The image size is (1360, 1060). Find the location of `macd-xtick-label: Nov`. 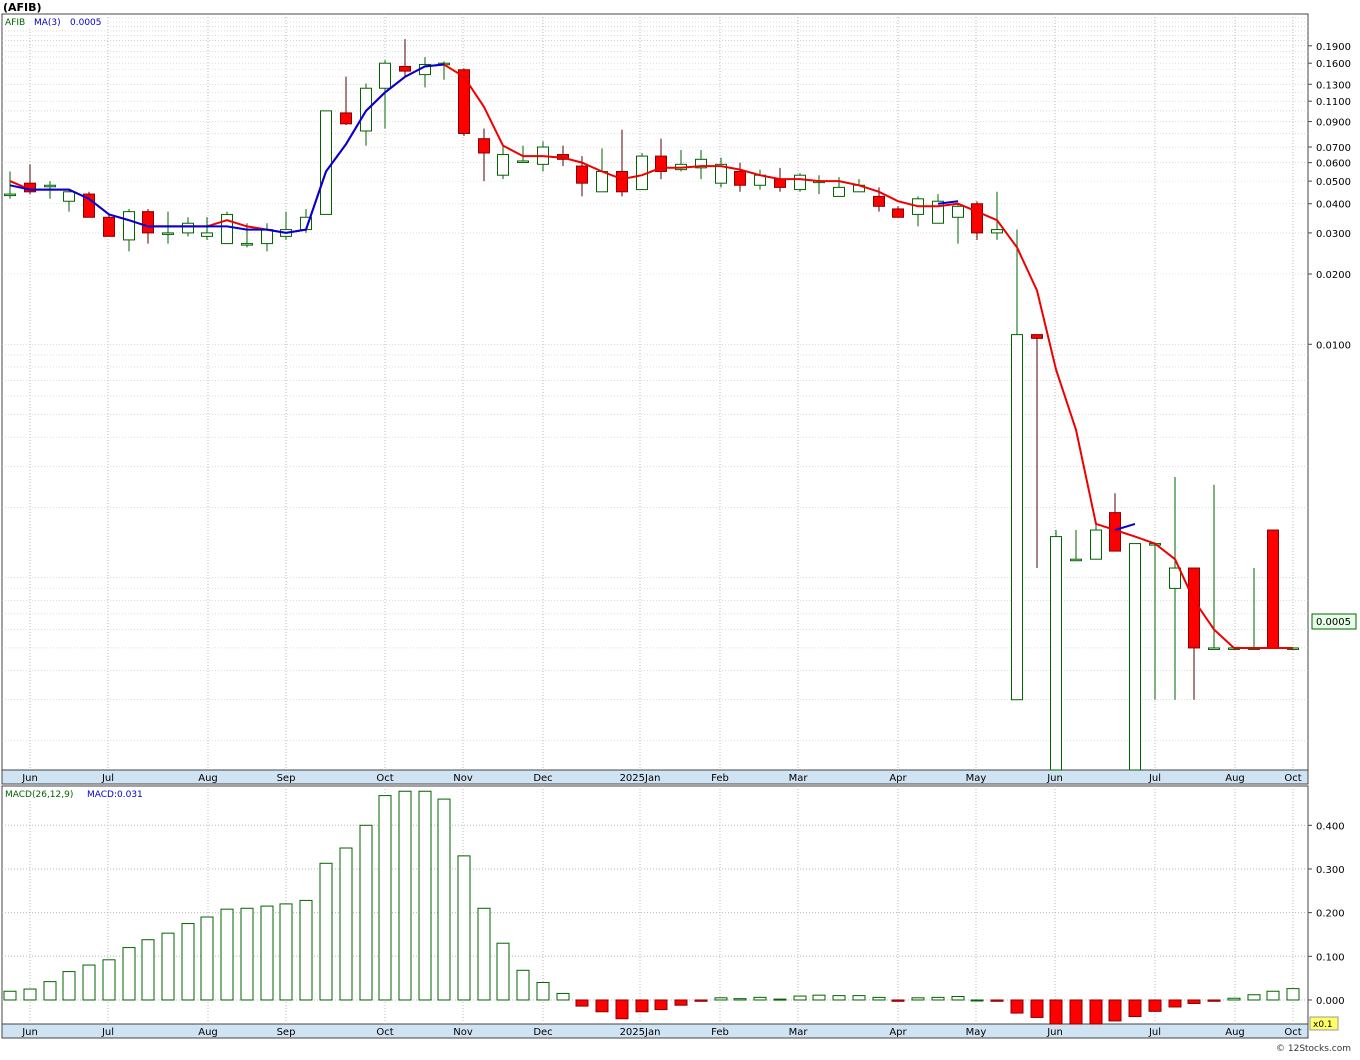

macd-xtick-label: Nov is located at coordinates (463, 1032).